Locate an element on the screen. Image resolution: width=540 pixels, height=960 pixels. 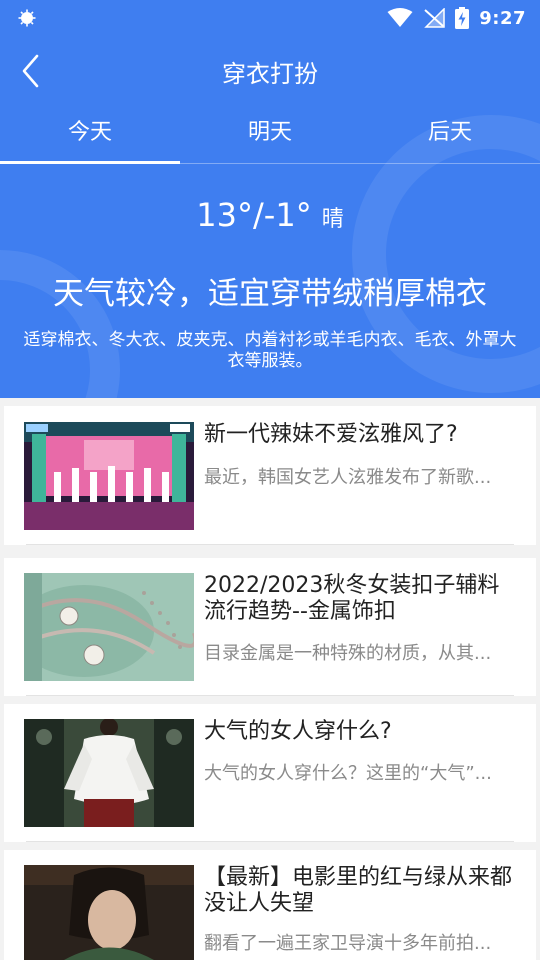
wifi-icon is located at coordinates (400, 17).